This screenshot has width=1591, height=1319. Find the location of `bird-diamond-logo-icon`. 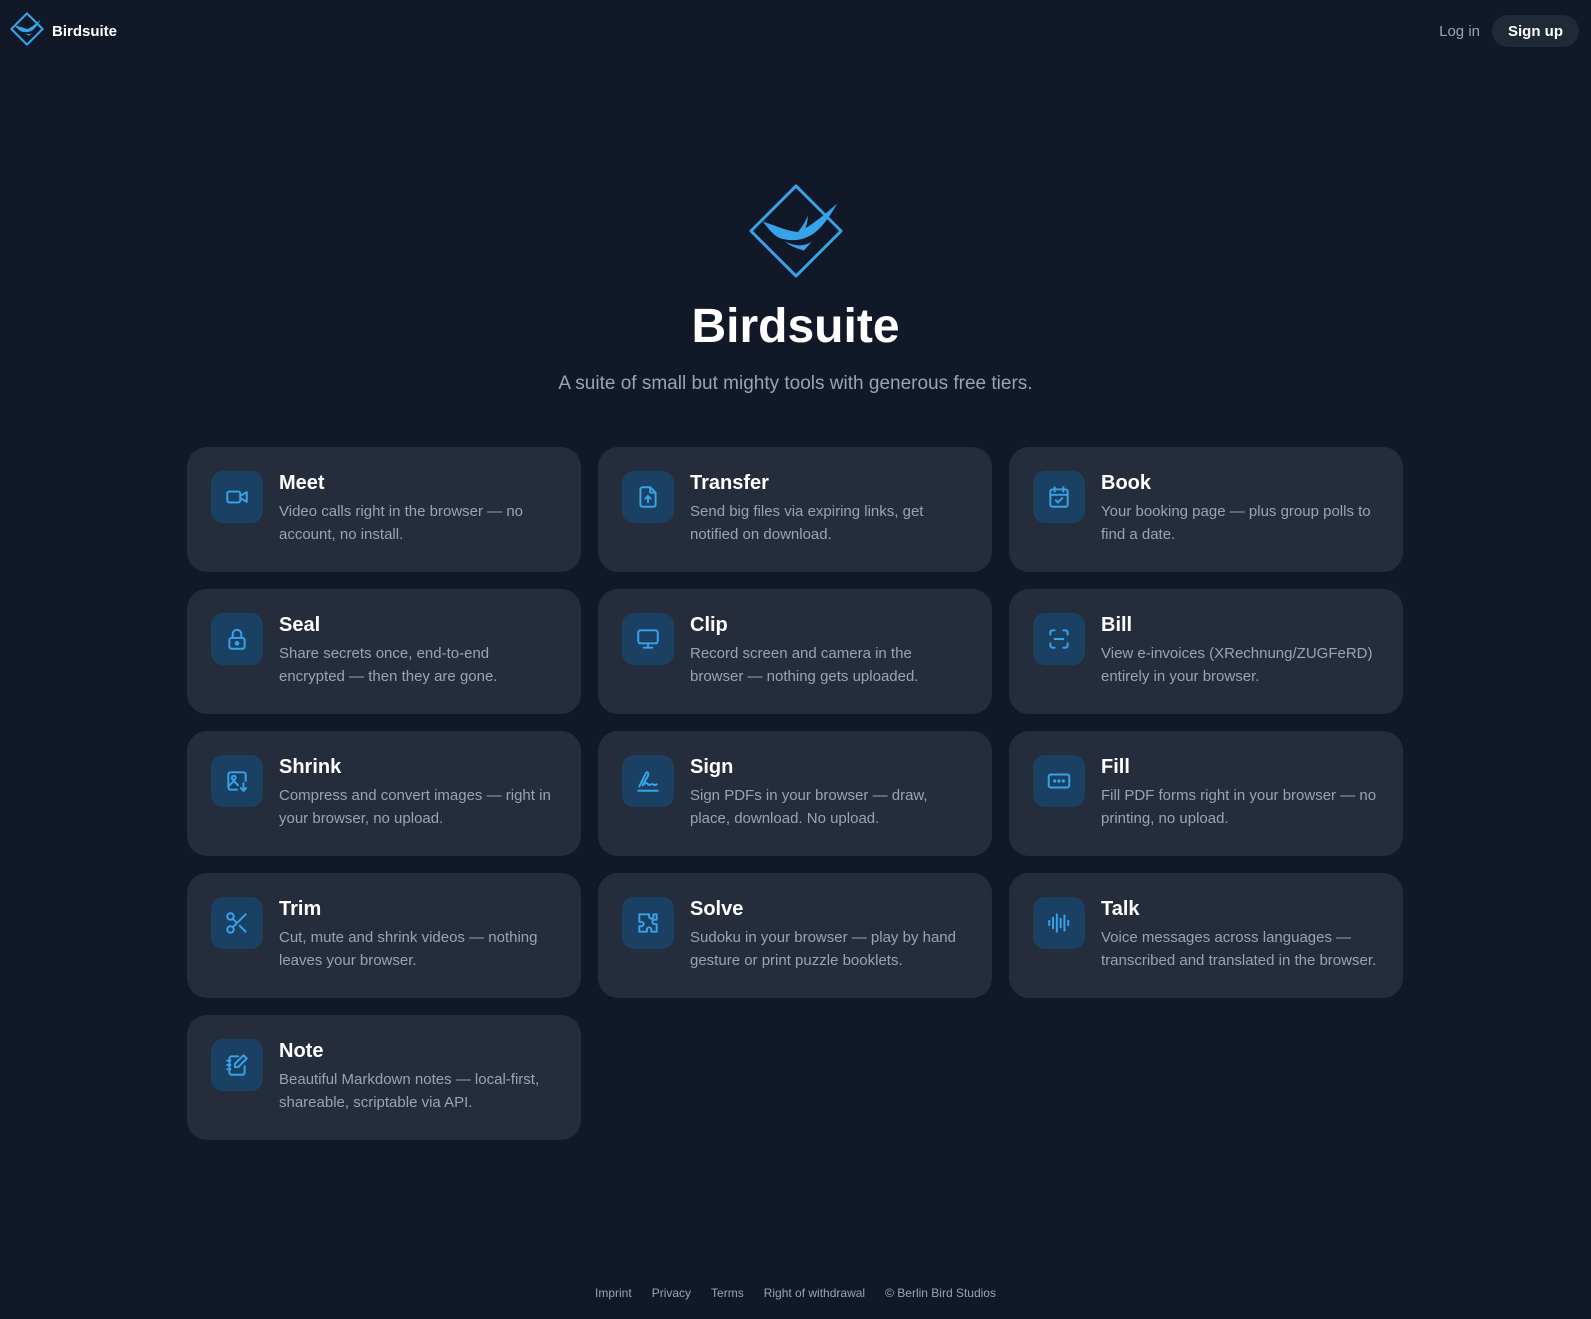

bird-diamond-logo-icon is located at coordinates (27, 31).